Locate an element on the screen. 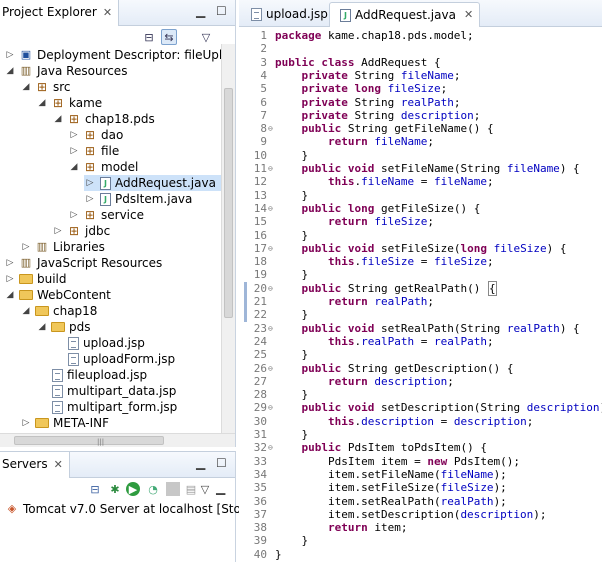 Image resolution: width=602 pixels, height=562 pixels. tree-item: ◢ pds is located at coordinates (63, 327).